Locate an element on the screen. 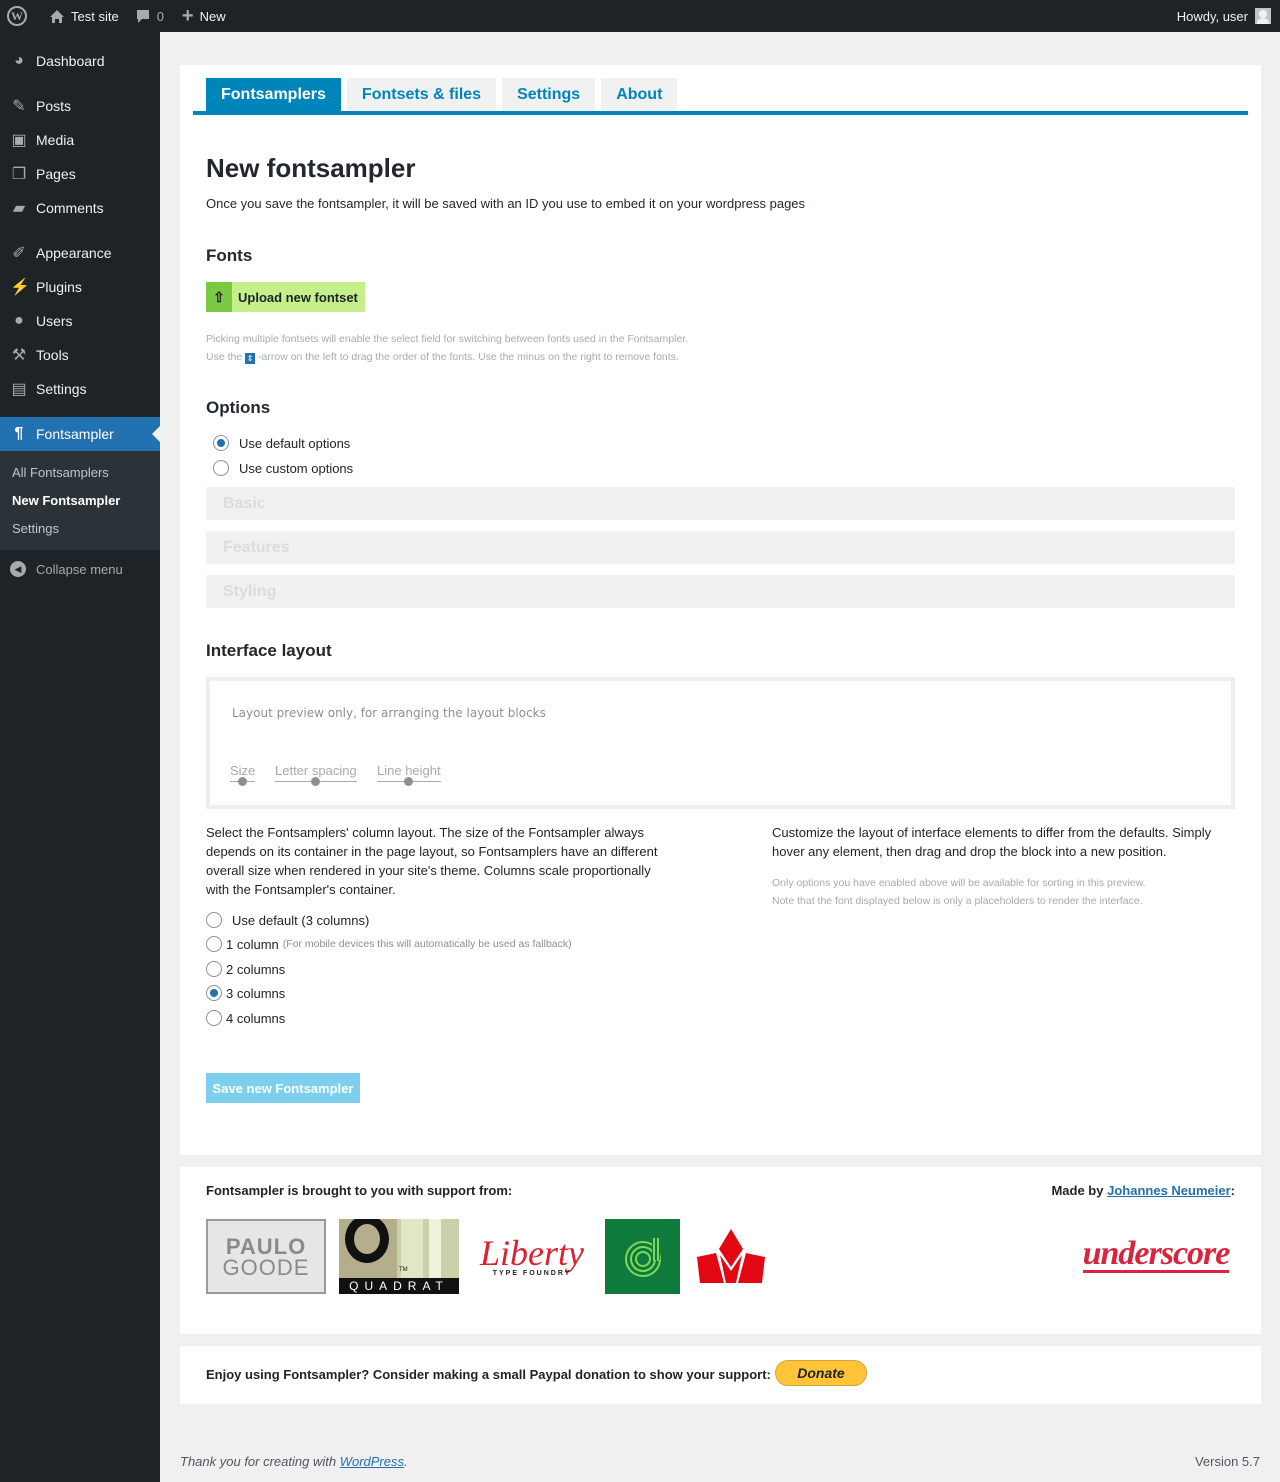  site-name: Test site is located at coordinates (95, 16).